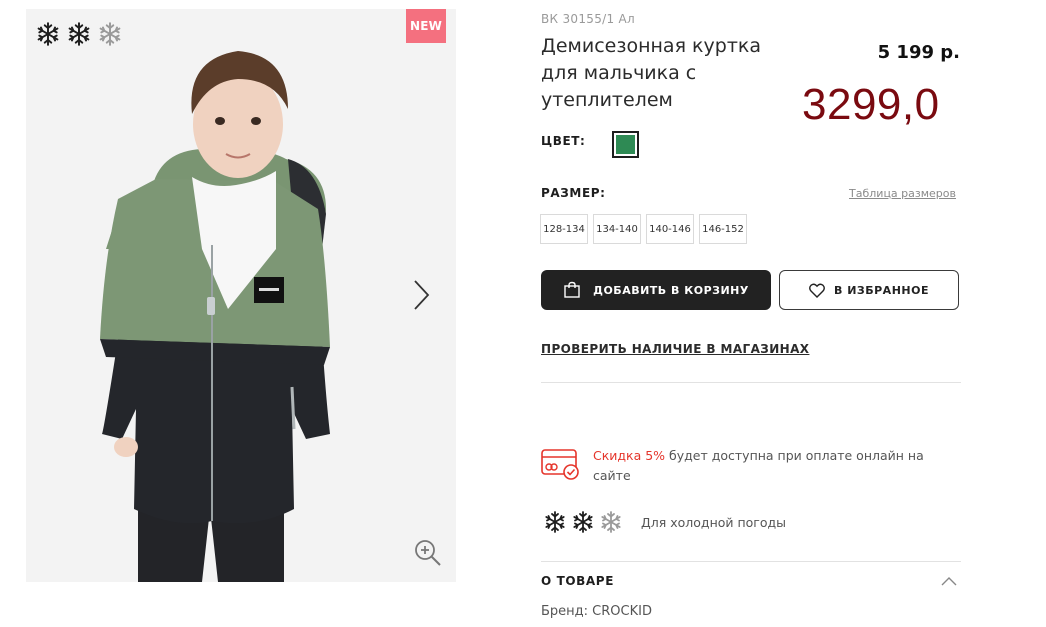  I want to click on weather-suitability: Для холодной погоды, so click(664, 522).